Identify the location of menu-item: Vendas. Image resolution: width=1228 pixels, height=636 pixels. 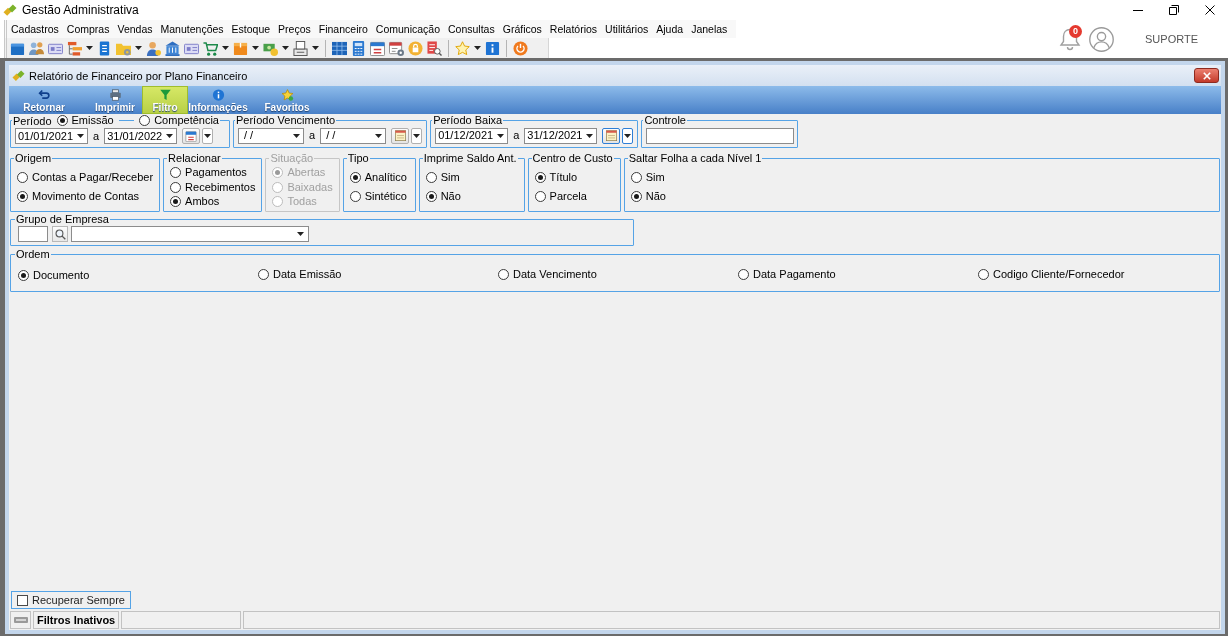
(135, 29).